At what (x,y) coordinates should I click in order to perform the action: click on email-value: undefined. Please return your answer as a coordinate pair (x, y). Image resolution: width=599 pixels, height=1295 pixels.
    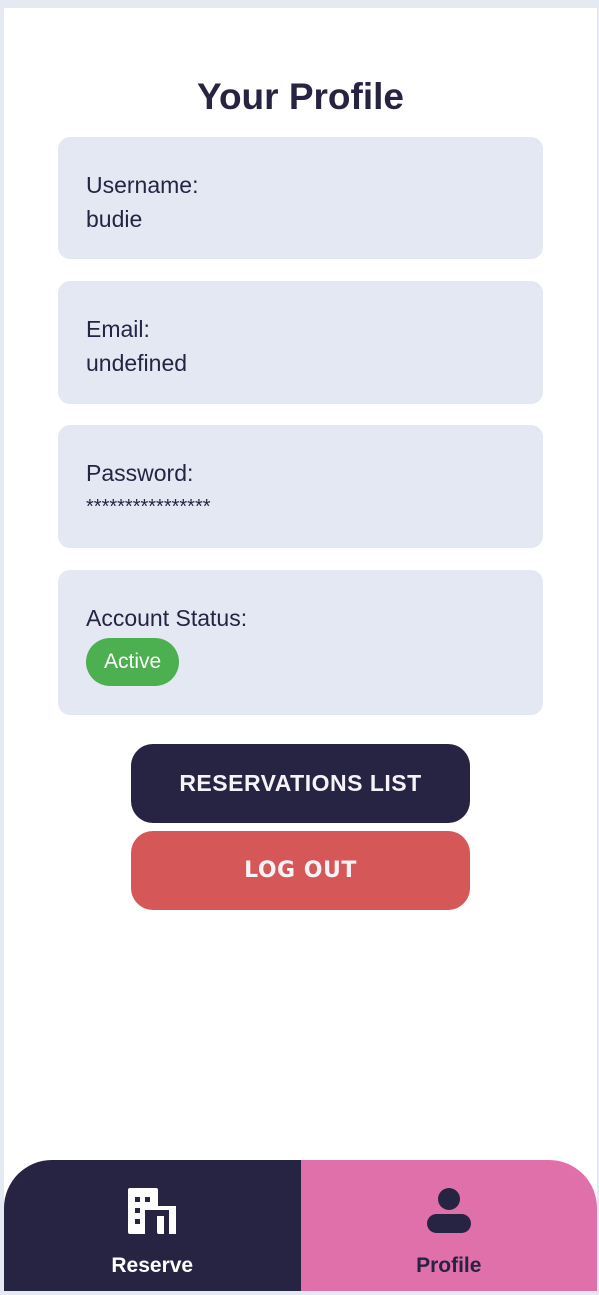
    Looking at the image, I should click on (137, 363).